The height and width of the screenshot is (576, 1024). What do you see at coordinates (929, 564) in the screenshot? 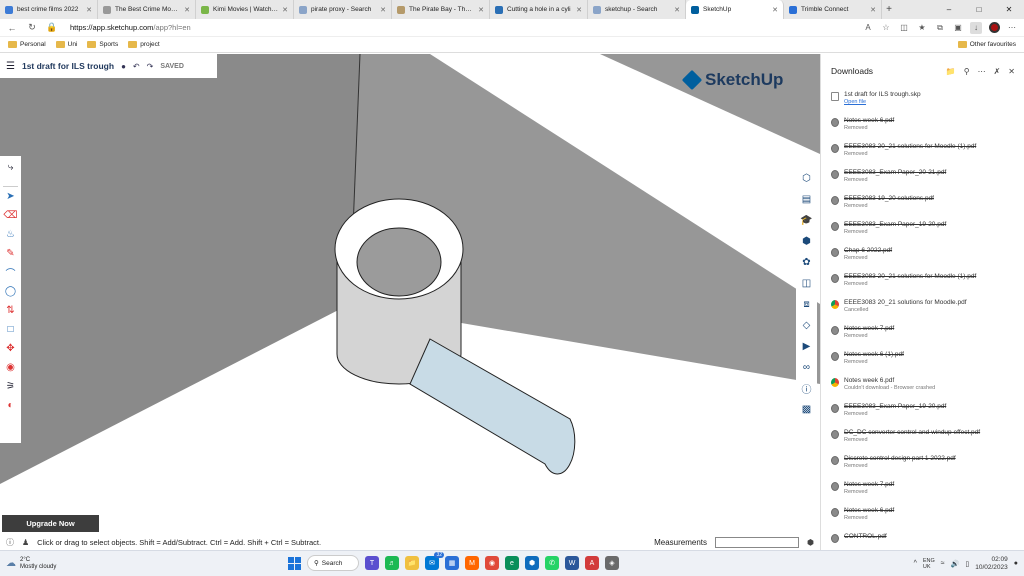
I see `language-indicator: ENG UK` at bounding box center [929, 564].